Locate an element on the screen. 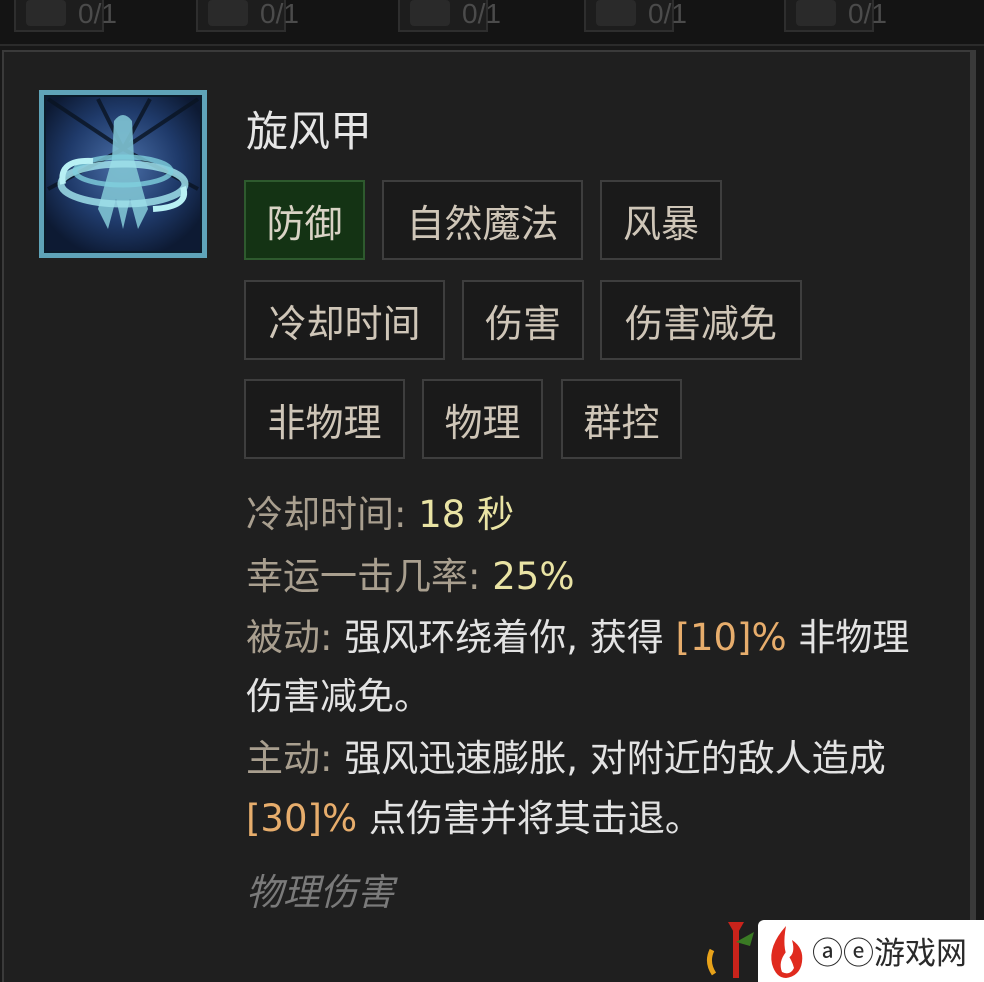  lucky-hit-label: 幸运一击几率: is located at coordinates (363, 576).